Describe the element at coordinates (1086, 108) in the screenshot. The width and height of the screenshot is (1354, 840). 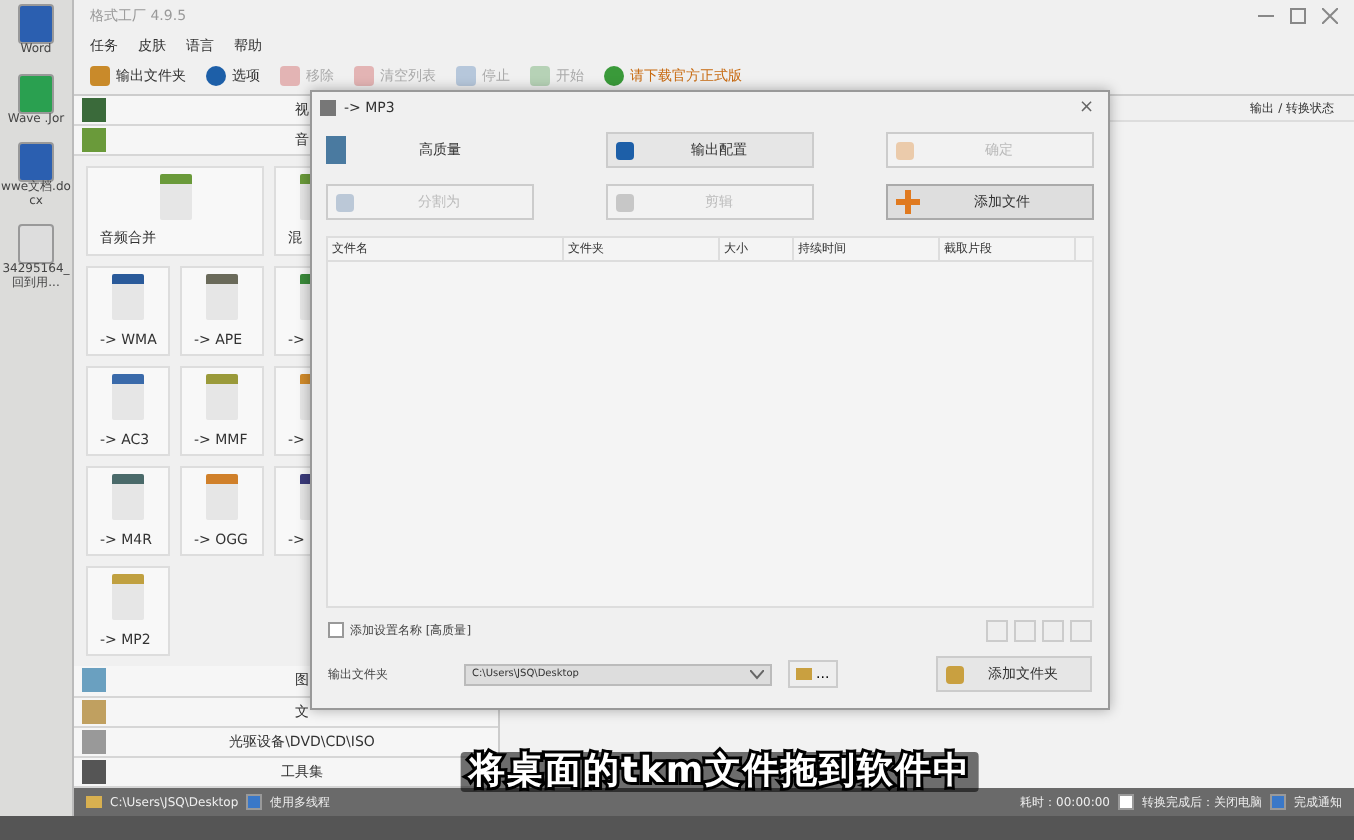
I see `close-button: ×` at that location.